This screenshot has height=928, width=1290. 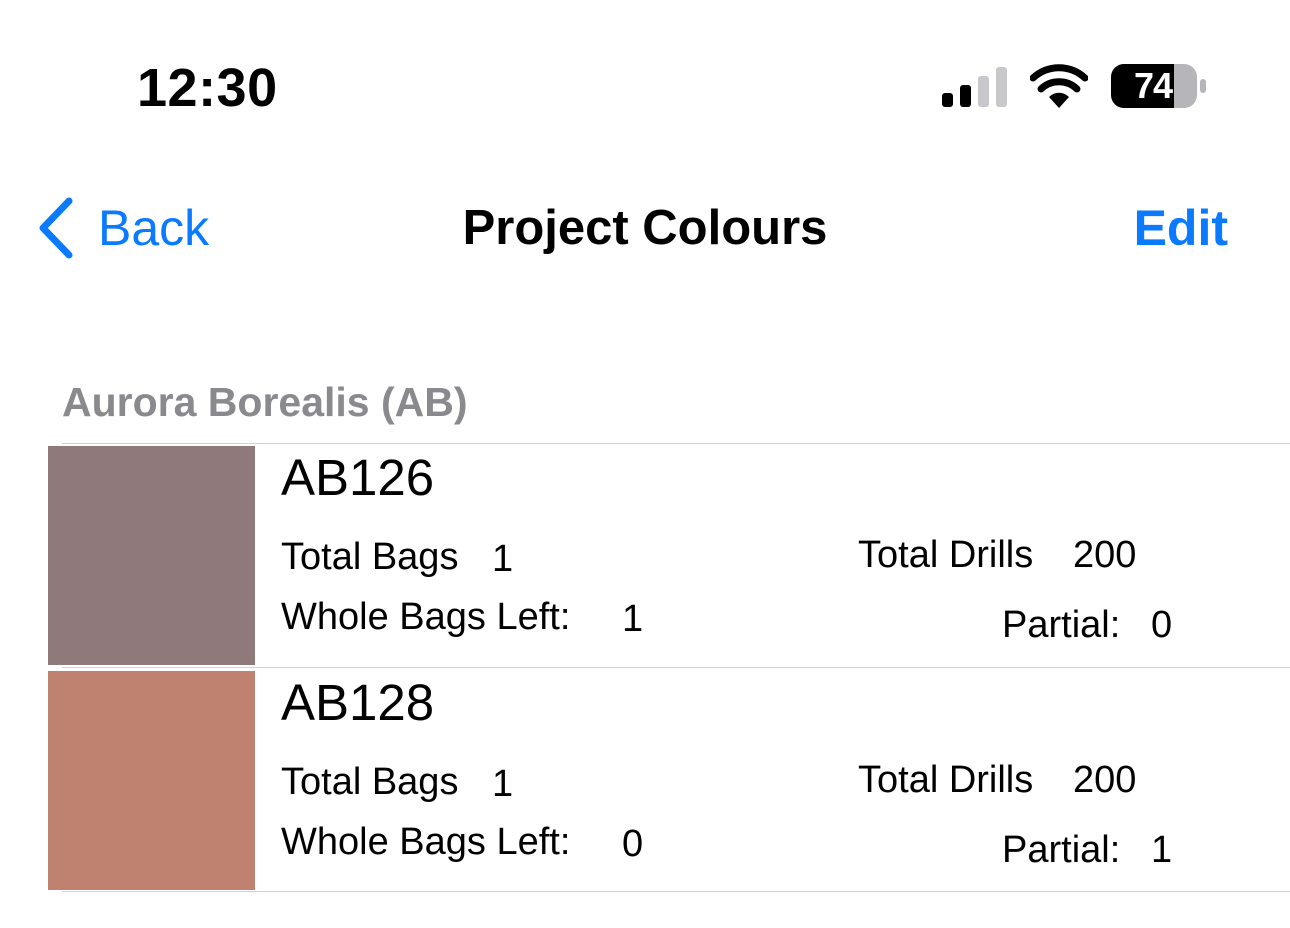 What do you see at coordinates (1162, 625) in the screenshot?
I see `partial-value: 0` at bounding box center [1162, 625].